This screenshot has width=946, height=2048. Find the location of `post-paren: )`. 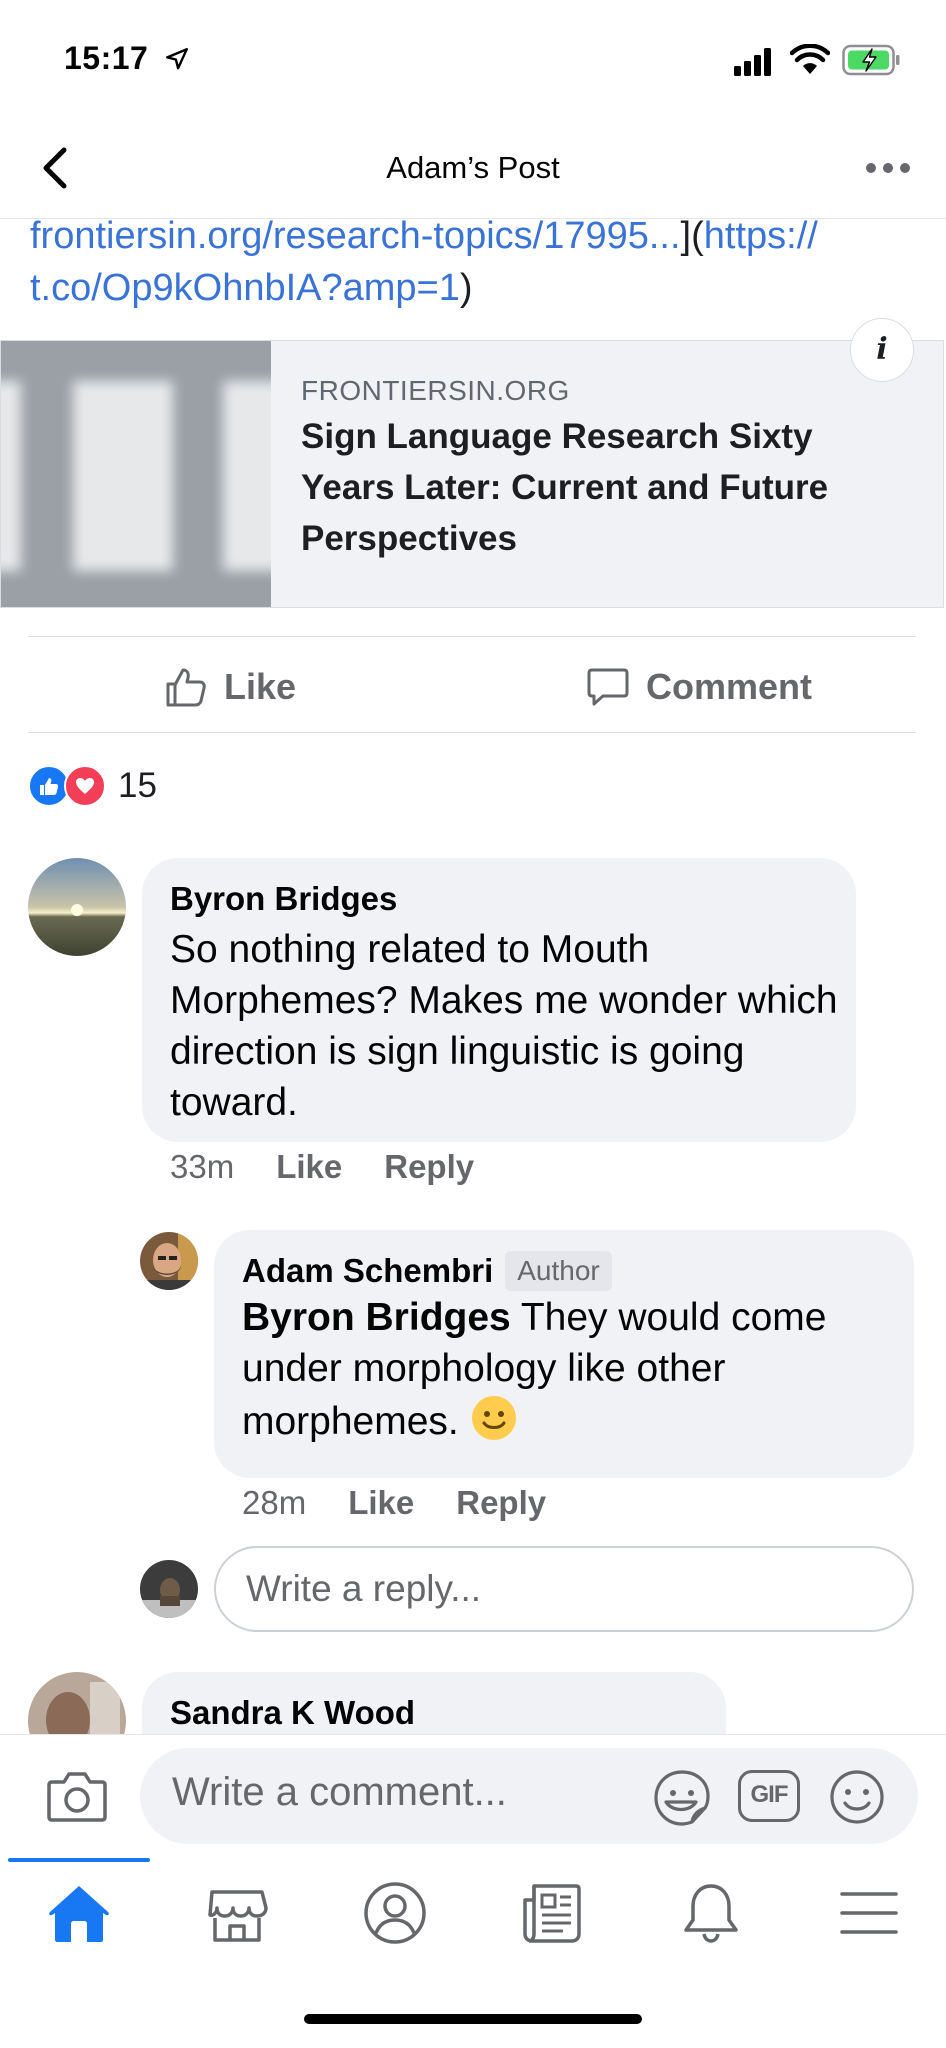

post-paren: ) is located at coordinates (466, 288).